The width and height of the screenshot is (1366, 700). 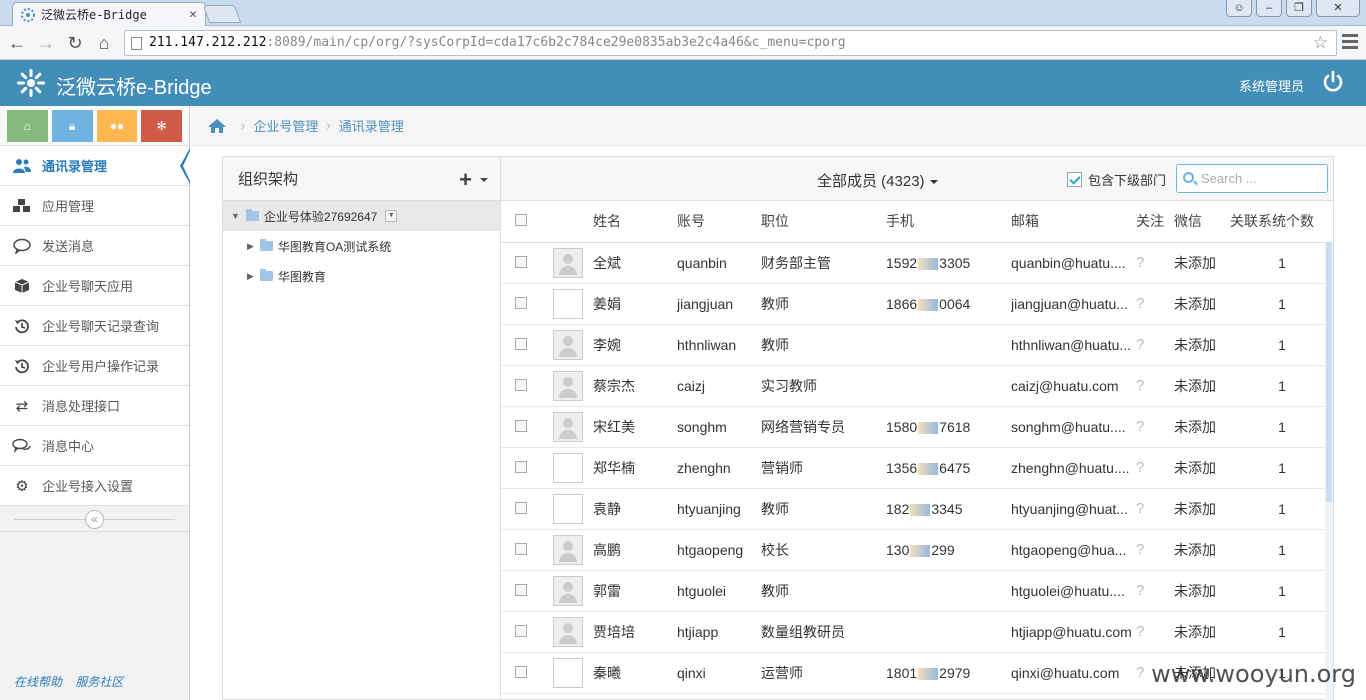 I want to click on maximize-icon: ❐, so click(x=1299, y=8).